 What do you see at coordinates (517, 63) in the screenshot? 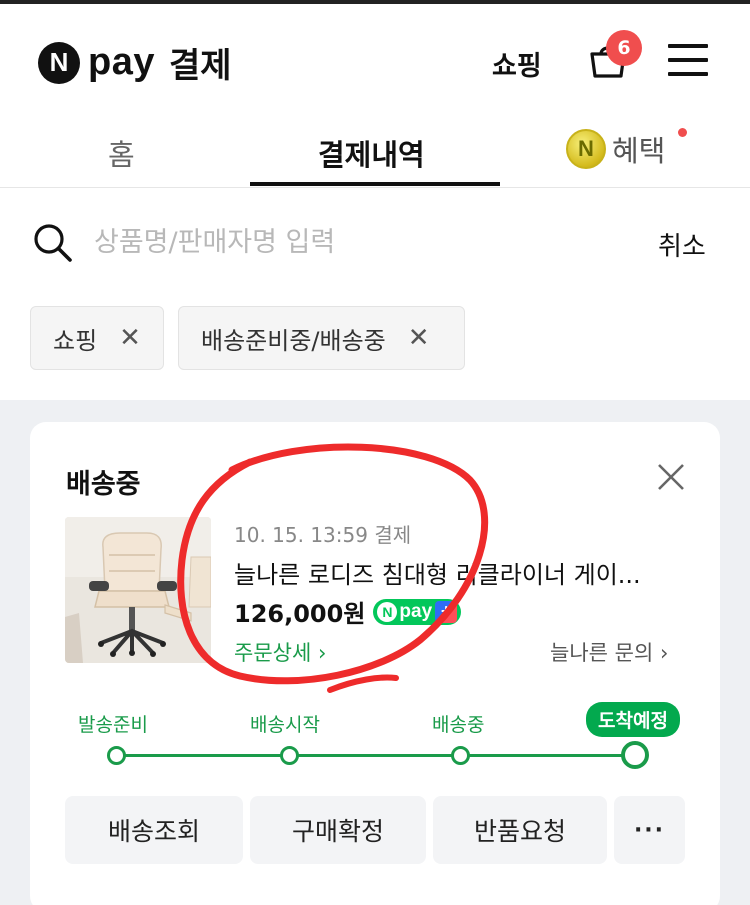
I see `shopping-link: 쇼핑` at bounding box center [517, 63].